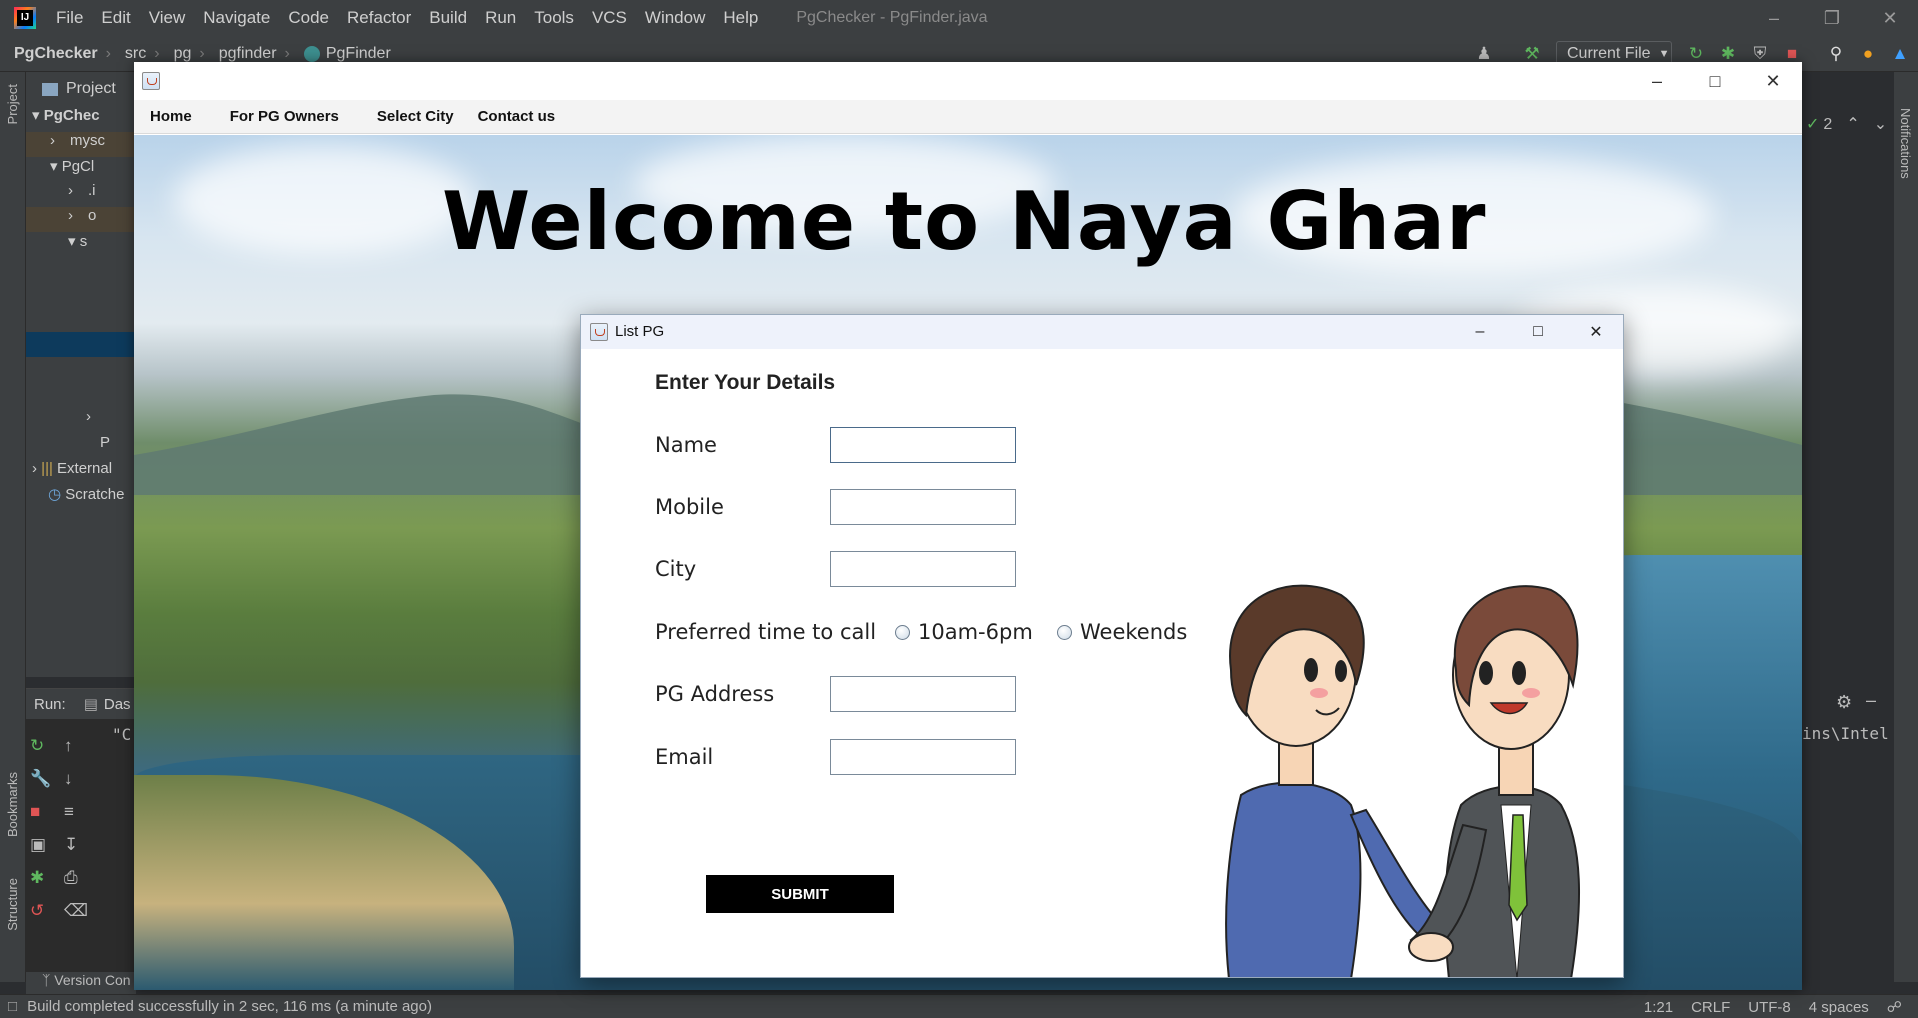 This screenshot has height=1018, width=1918. I want to click on submit-button: SUBMIT, so click(800, 894).